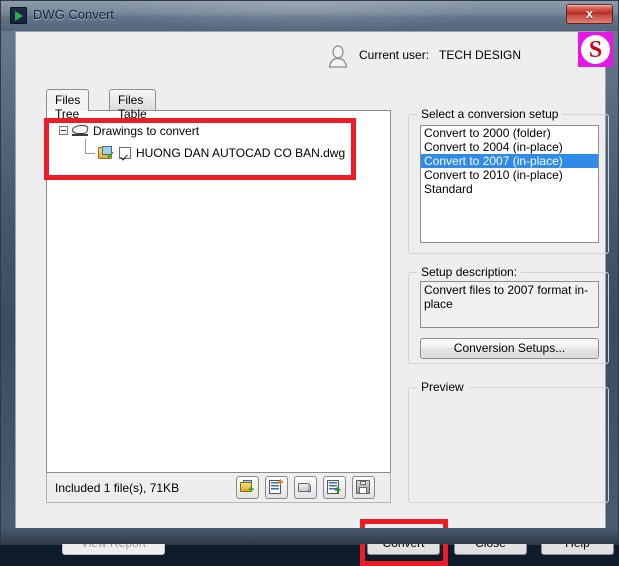  What do you see at coordinates (18, 15) in the screenshot?
I see `dwg-convert-icon` at bounding box center [18, 15].